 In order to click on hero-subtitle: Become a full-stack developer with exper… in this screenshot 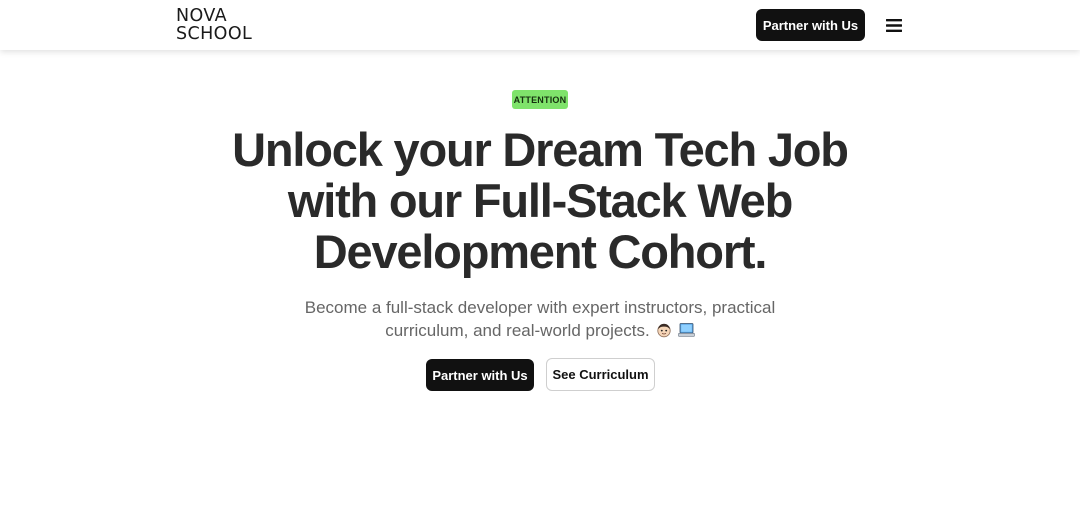, I will do `click(540, 320)`.